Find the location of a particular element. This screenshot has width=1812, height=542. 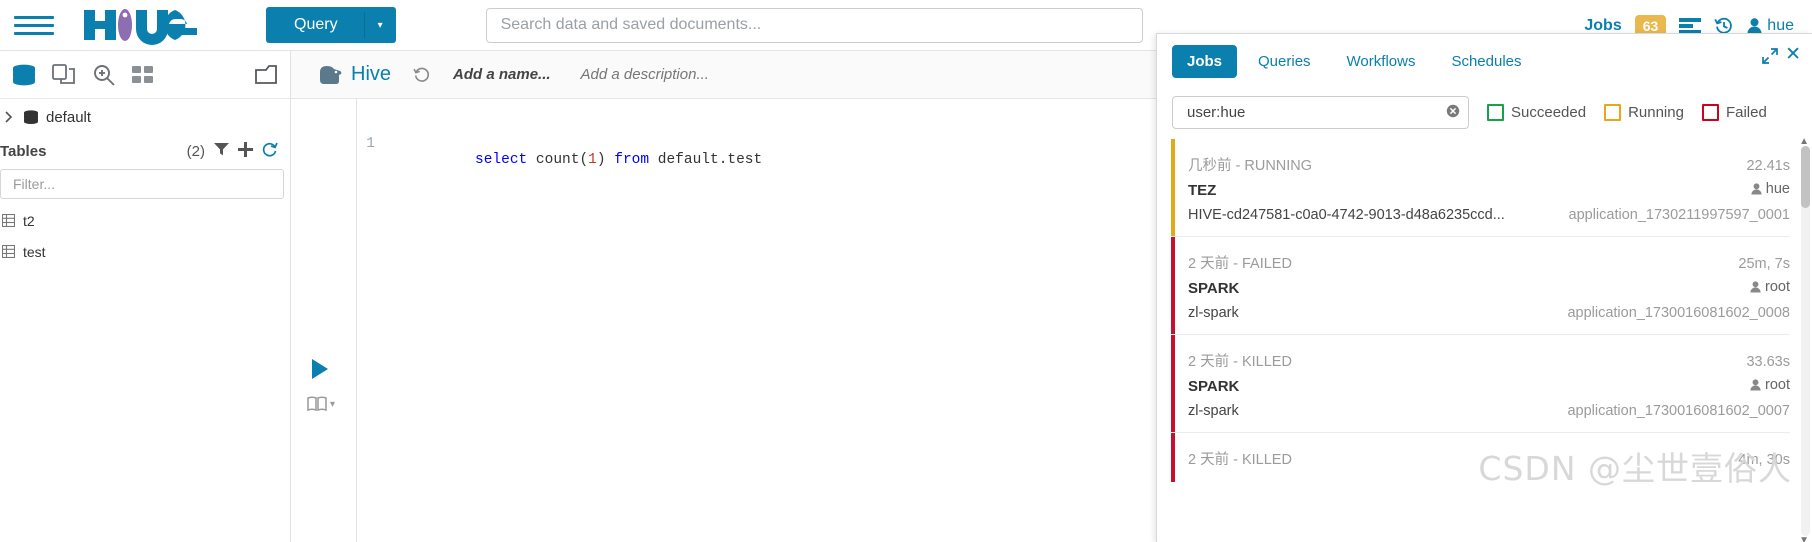

job-browser-icon is located at coordinates (1690, 26).